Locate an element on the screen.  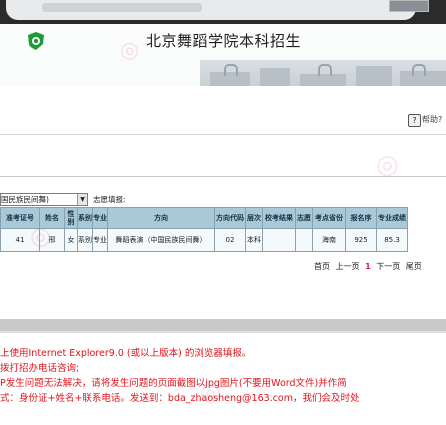
cell-level: 本科 is located at coordinates (254, 240).